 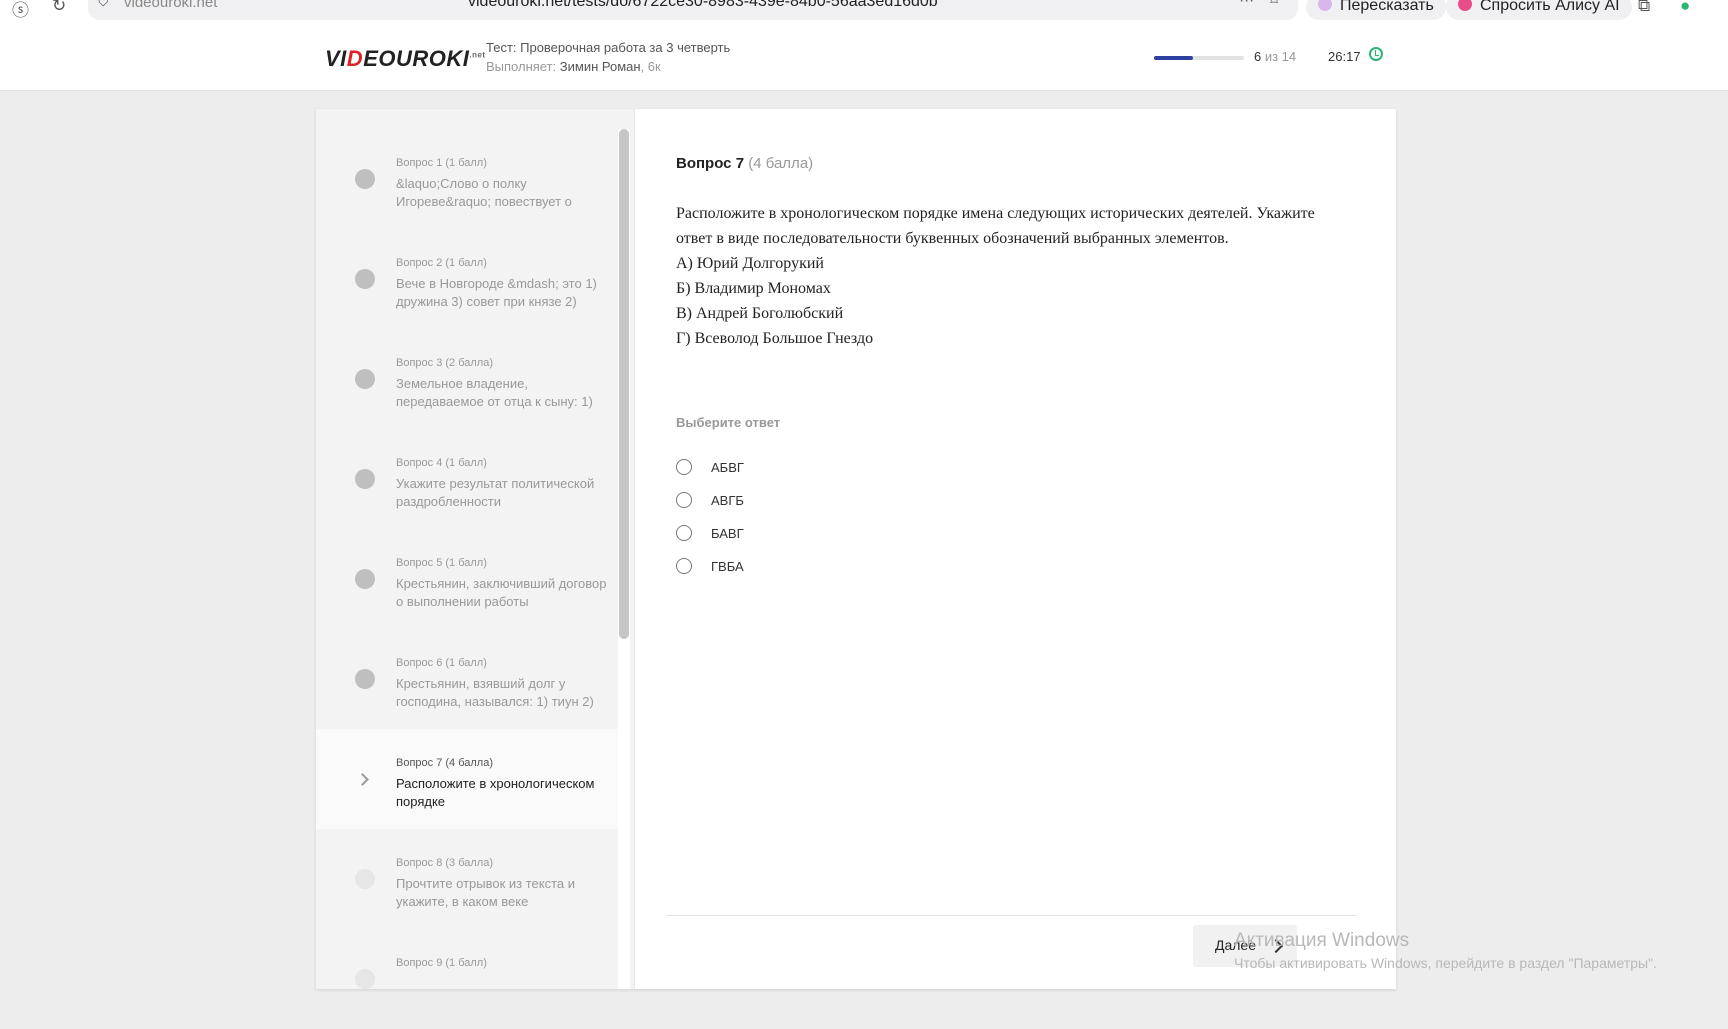 What do you see at coordinates (441, 663) in the screenshot?
I see `question-head: Вопрос 6 (1 балл)` at bounding box center [441, 663].